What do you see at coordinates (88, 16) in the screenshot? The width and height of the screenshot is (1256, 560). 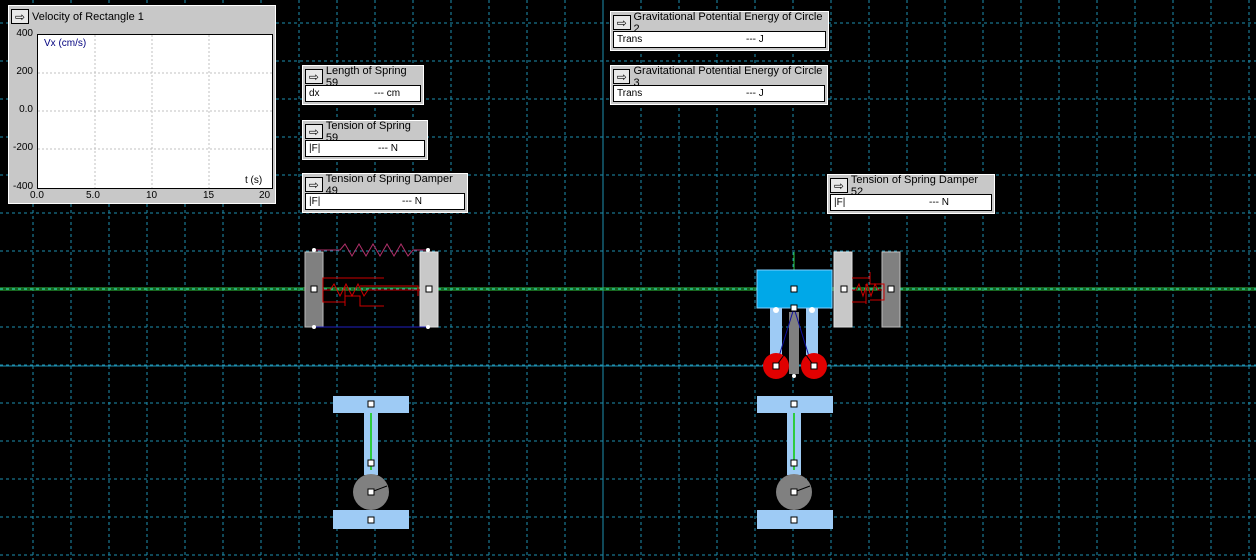 I see `graph-title: Velocity of Rectangle 1` at bounding box center [88, 16].